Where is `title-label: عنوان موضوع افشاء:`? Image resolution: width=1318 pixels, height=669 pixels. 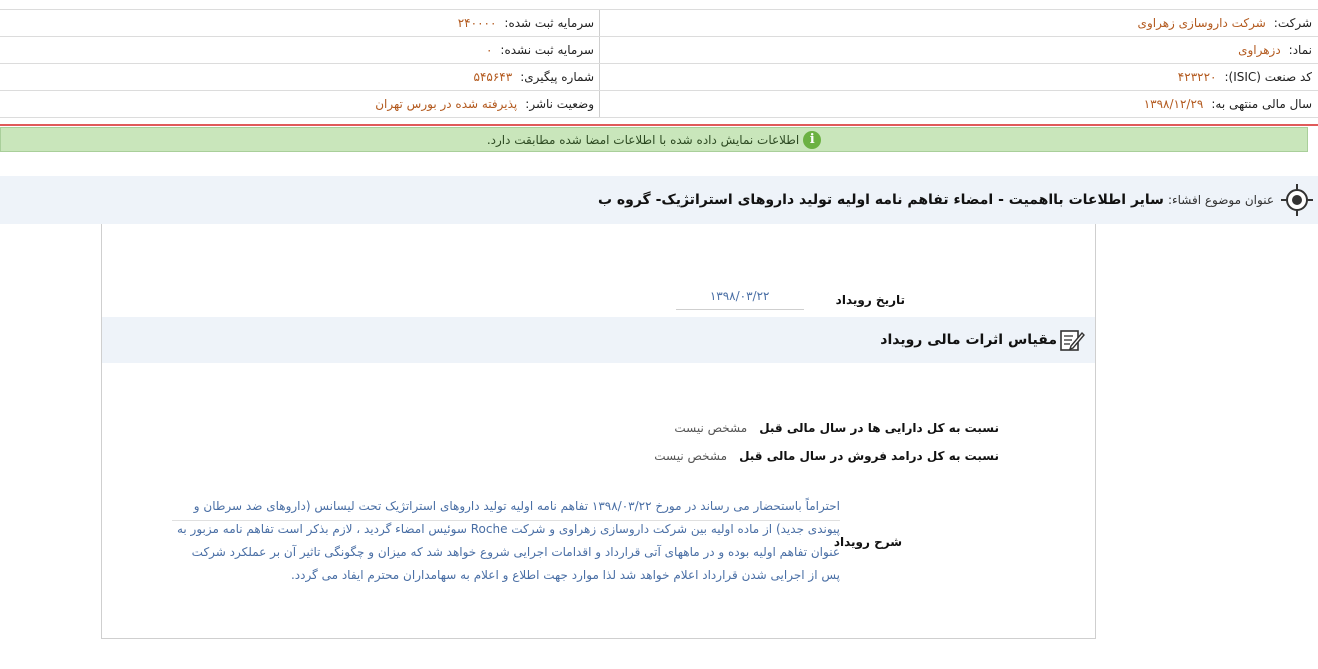 title-label: عنوان موضوع افشاء: is located at coordinates (1220, 200).